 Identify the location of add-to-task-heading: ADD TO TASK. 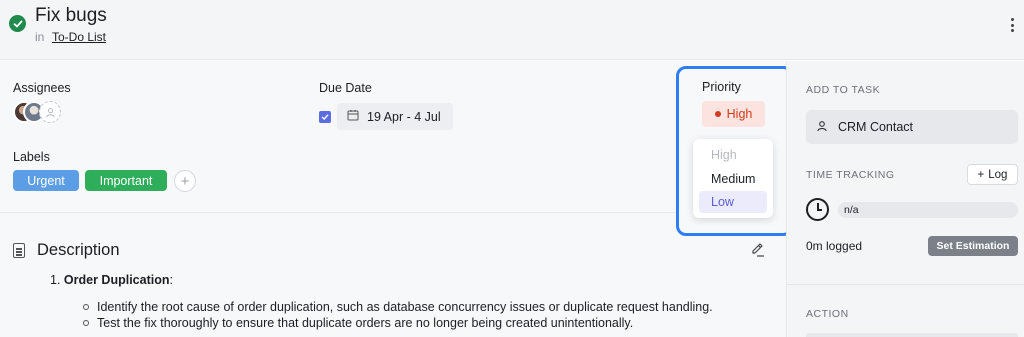
(843, 90).